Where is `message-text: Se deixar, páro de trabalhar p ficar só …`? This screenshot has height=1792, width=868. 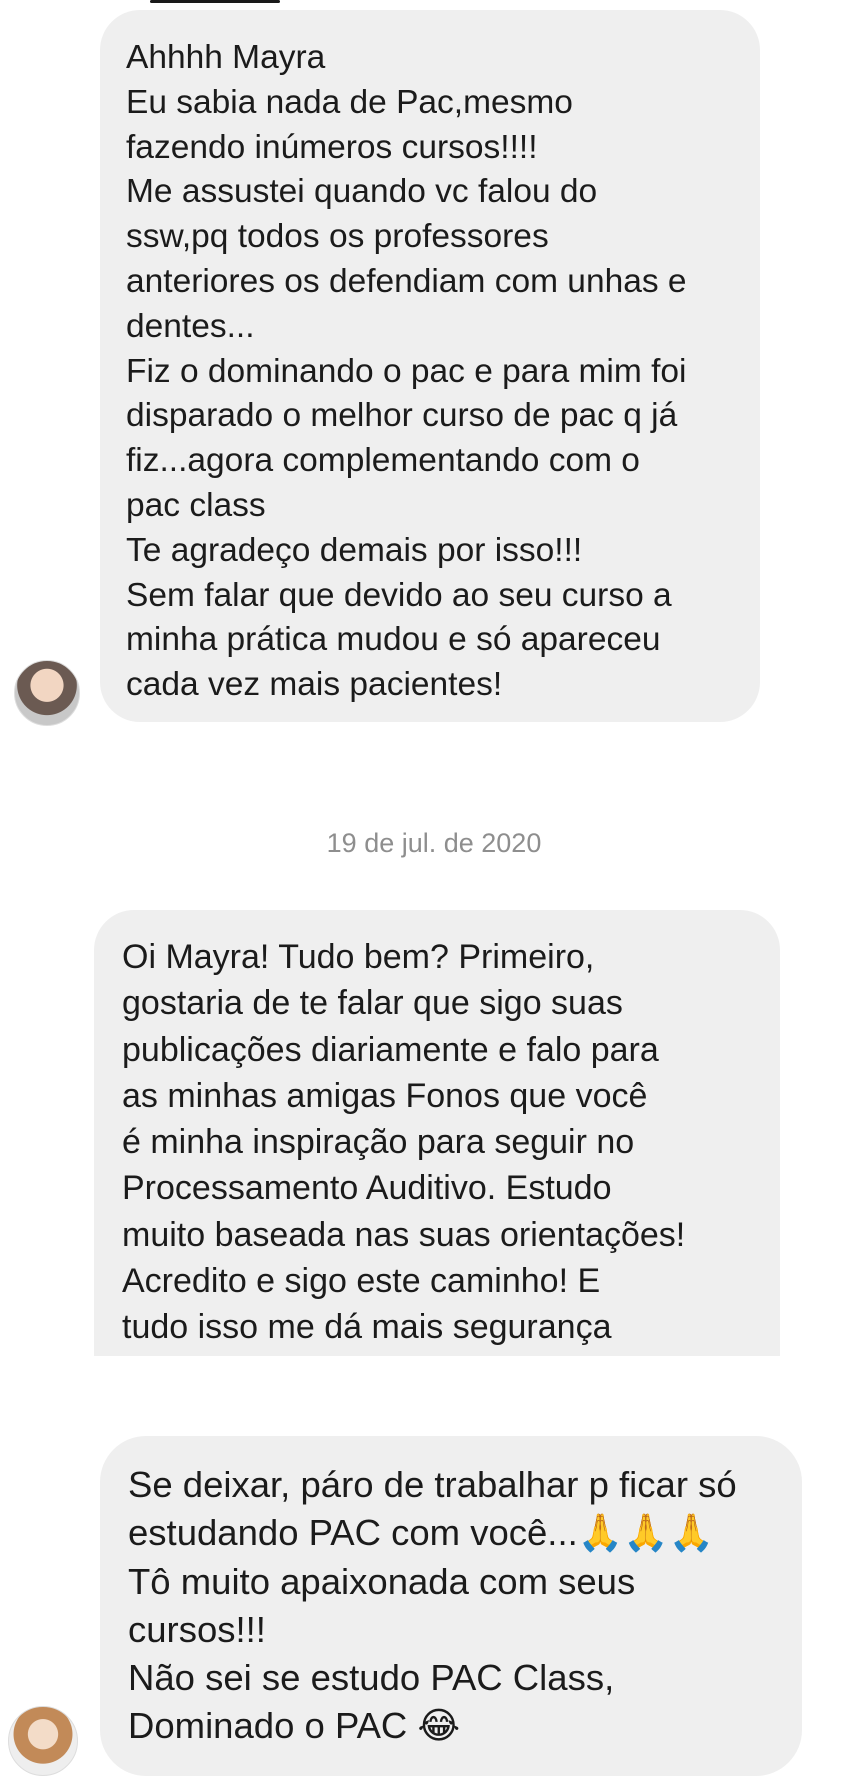
message-text: Se deixar, páro de trabalhar p ficar só … is located at coordinates (432, 1605).